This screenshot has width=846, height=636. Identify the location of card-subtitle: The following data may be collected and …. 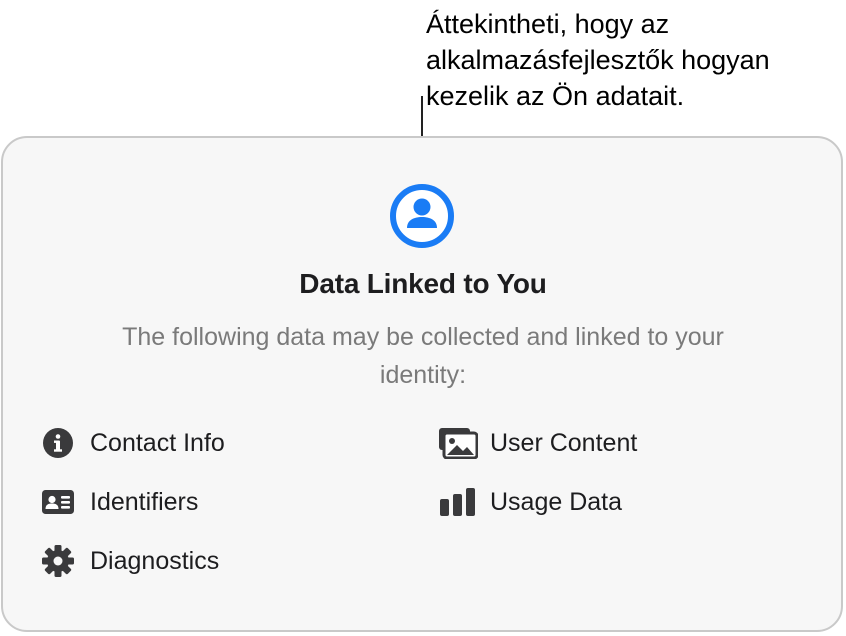
(423, 356).